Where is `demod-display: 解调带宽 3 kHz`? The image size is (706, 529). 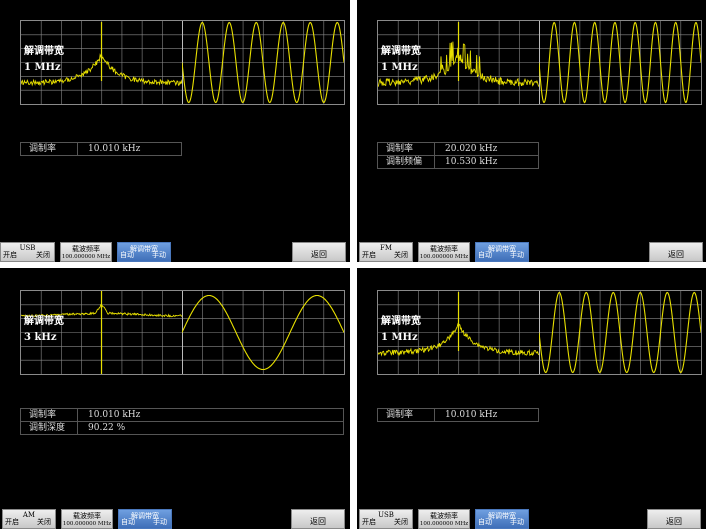
demod-display: 解调带宽 3 kHz is located at coordinates (182, 332).